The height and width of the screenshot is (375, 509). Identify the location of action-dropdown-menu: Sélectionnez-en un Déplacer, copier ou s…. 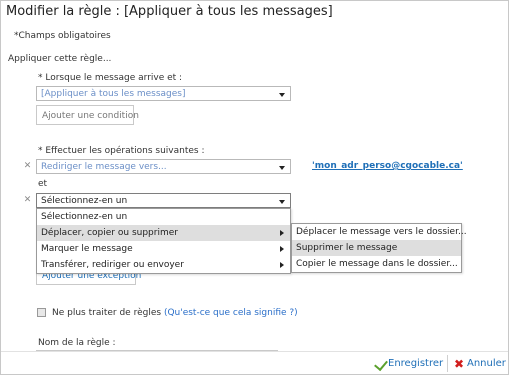
(163, 241).